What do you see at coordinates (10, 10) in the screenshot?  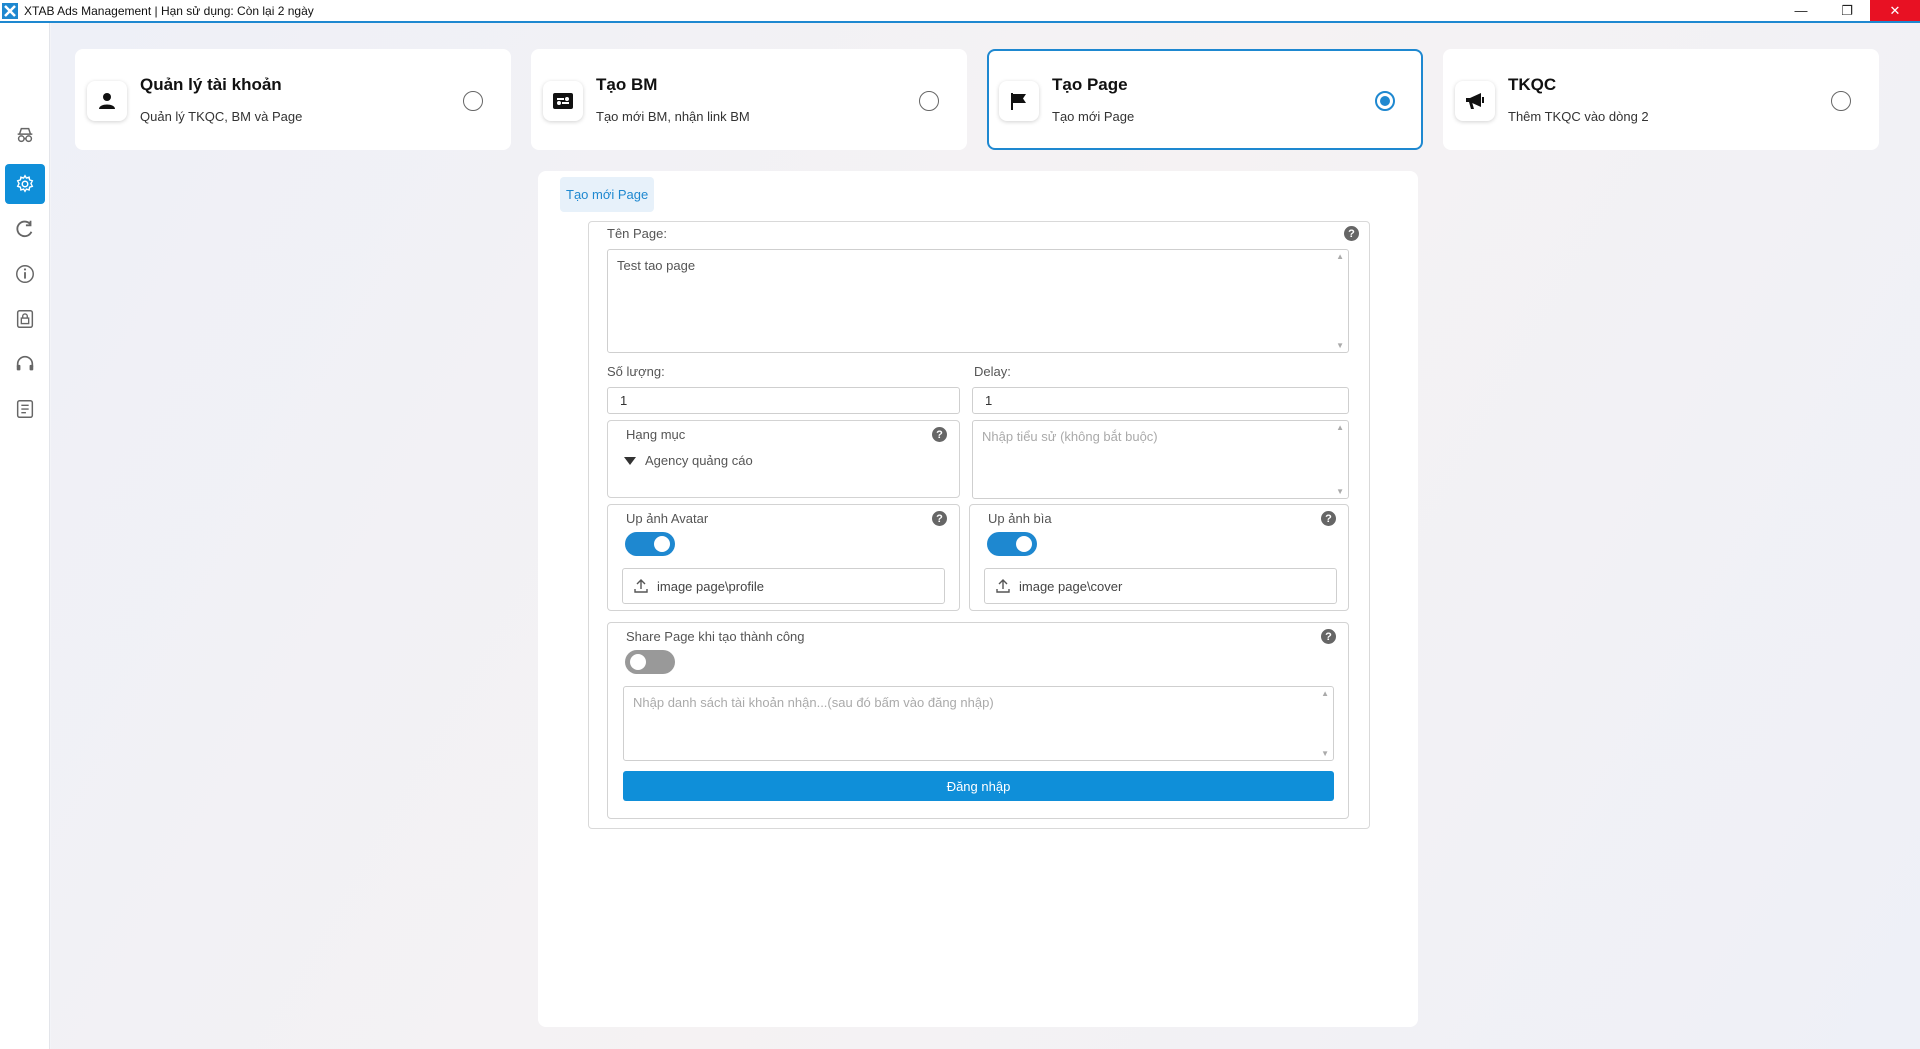 I see `app-logo-icon` at bounding box center [10, 10].